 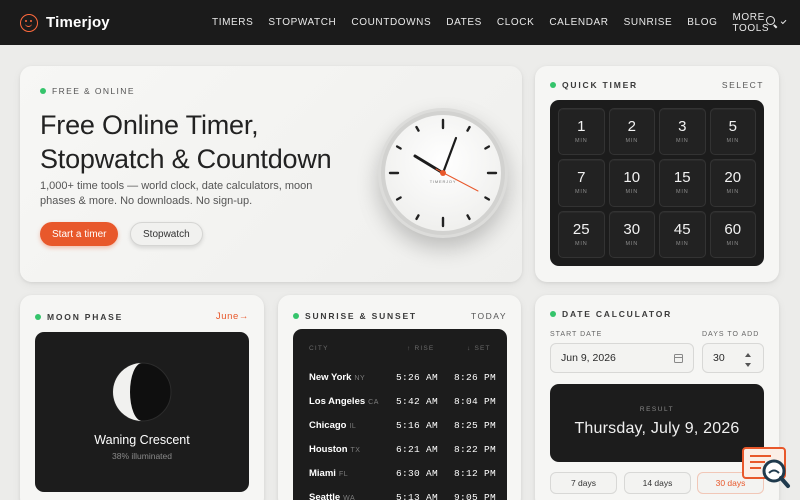 I want to click on date-calc-title: DATE CALCULATOR, so click(x=611, y=314).